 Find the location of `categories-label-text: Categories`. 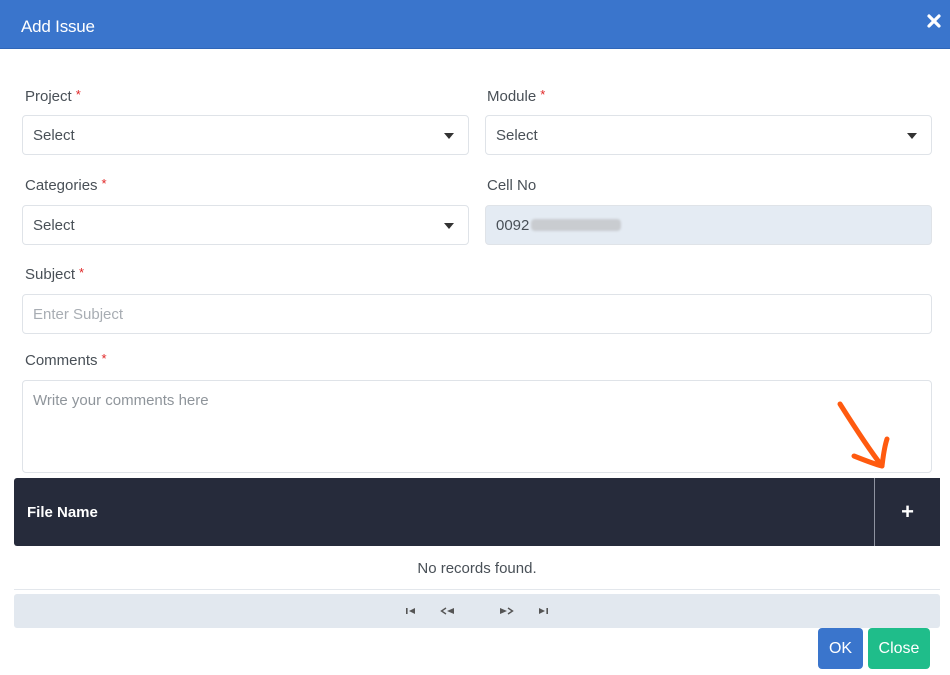

categories-label-text: Categories is located at coordinates (61, 185).